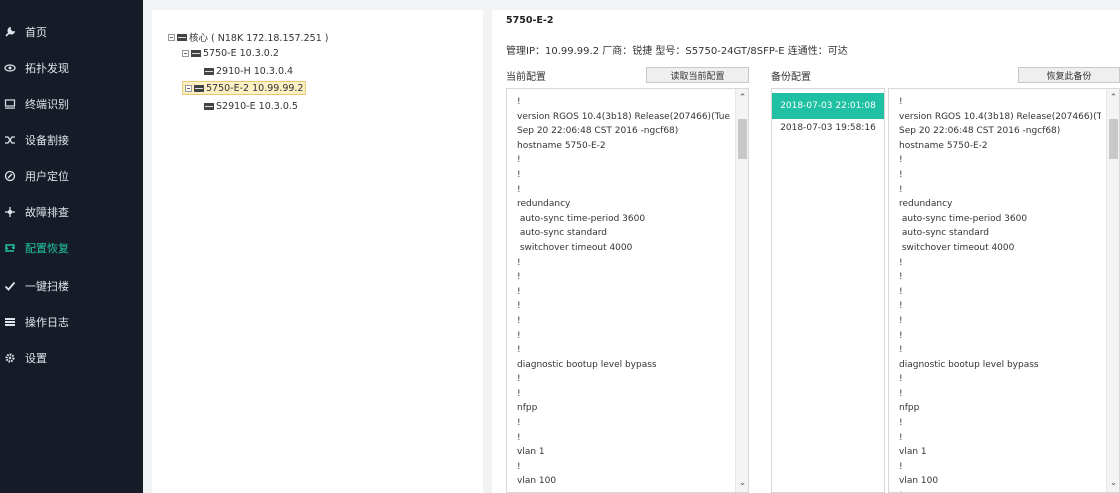 The image size is (1120, 493). What do you see at coordinates (10, 176) in the screenshot?
I see `location-icon` at bounding box center [10, 176].